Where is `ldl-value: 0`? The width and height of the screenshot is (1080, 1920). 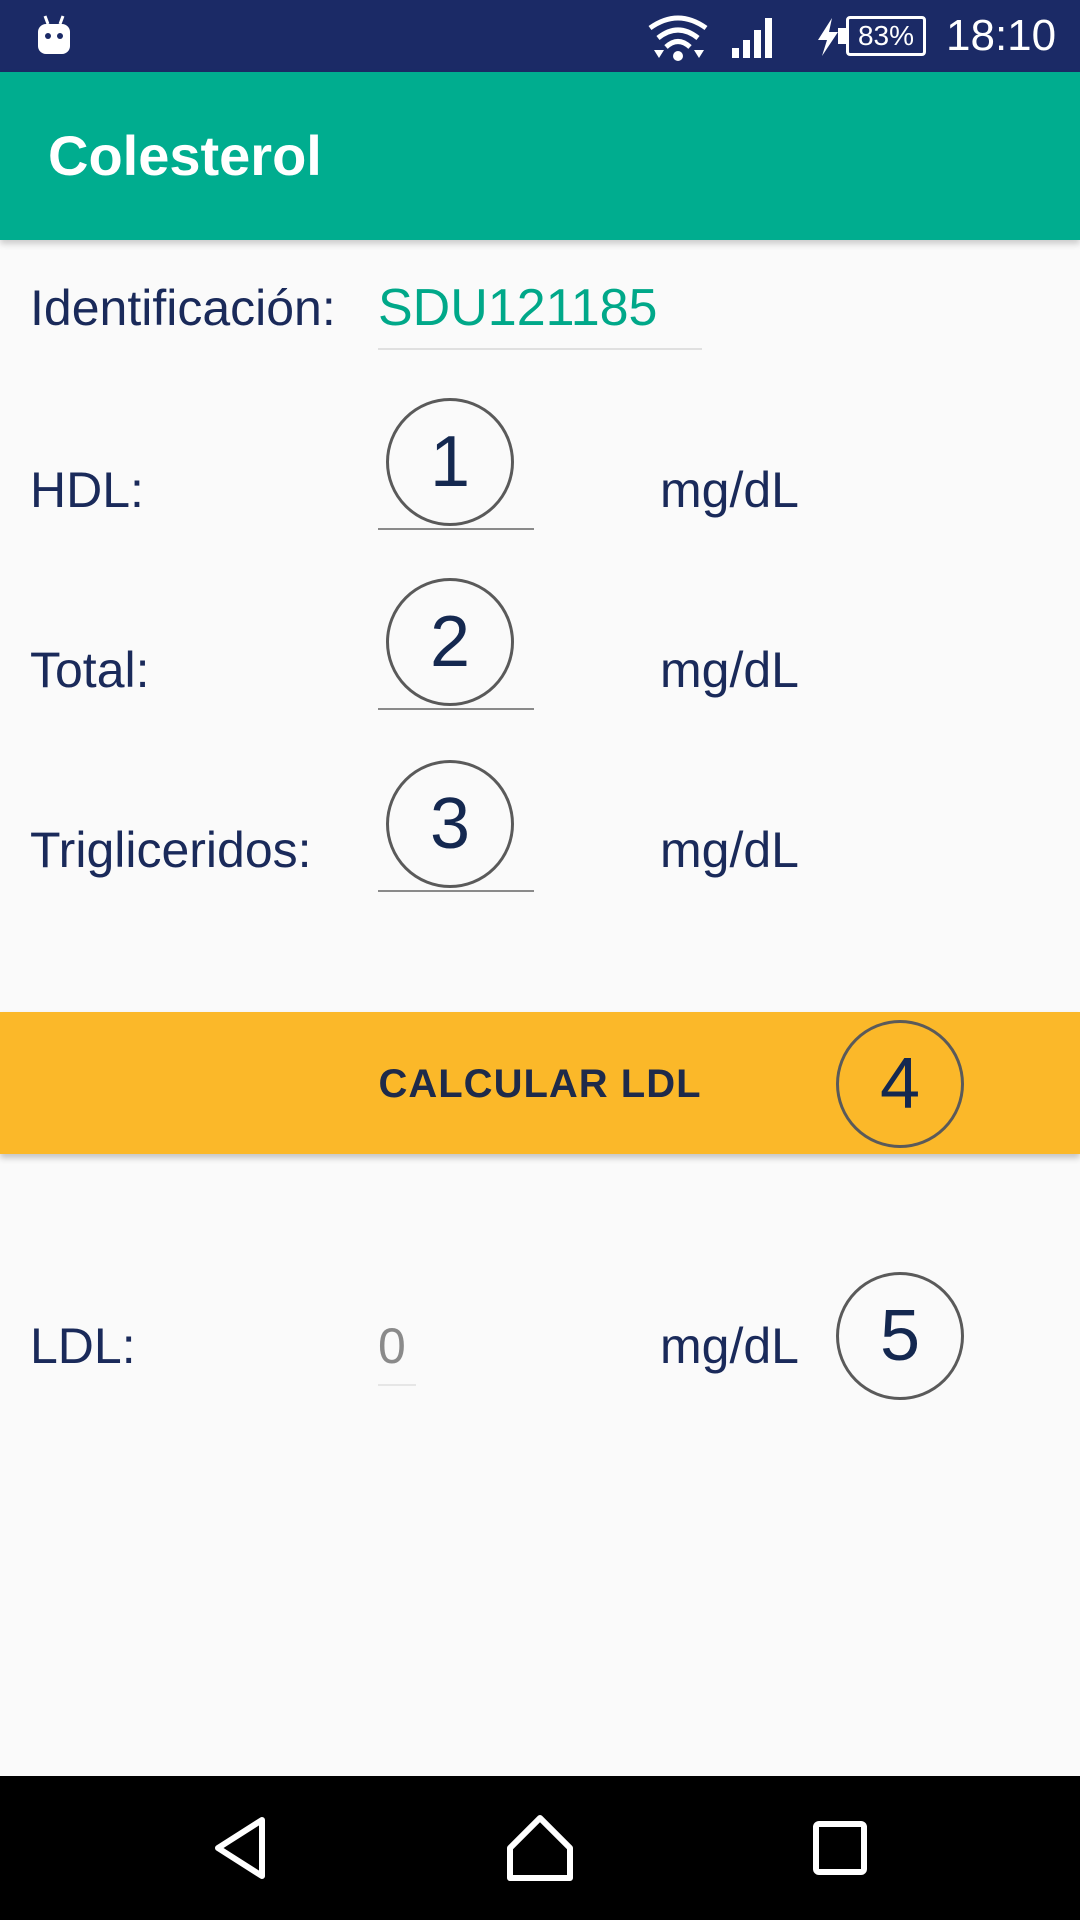 ldl-value: 0 is located at coordinates (392, 1346).